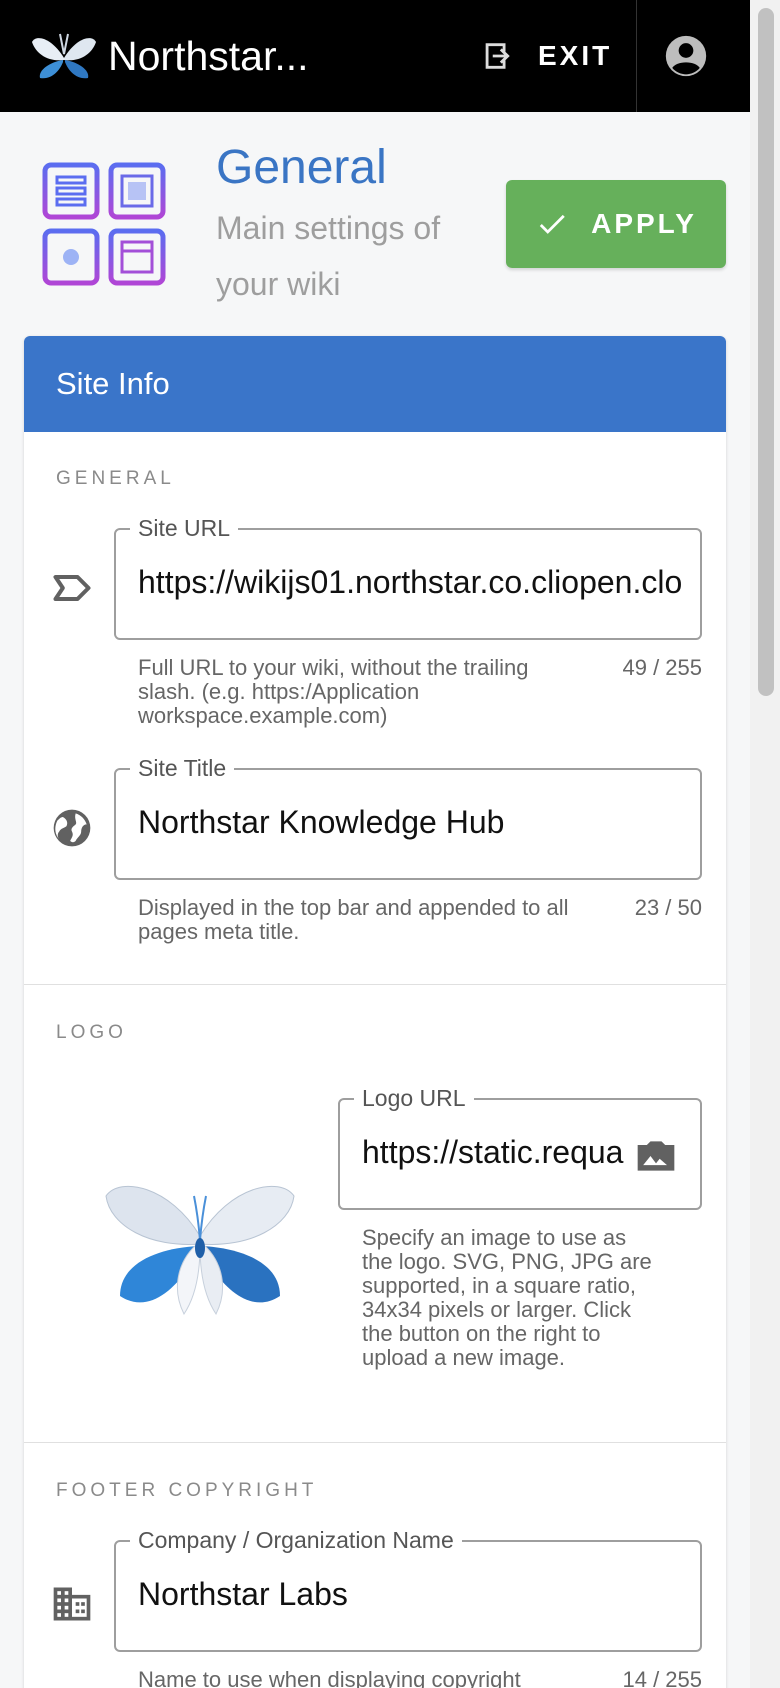 Image resolution: width=780 pixels, height=1688 pixels. What do you see at coordinates (113, 383) in the screenshot?
I see `card-title: Site Info` at bounding box center [113, 383].